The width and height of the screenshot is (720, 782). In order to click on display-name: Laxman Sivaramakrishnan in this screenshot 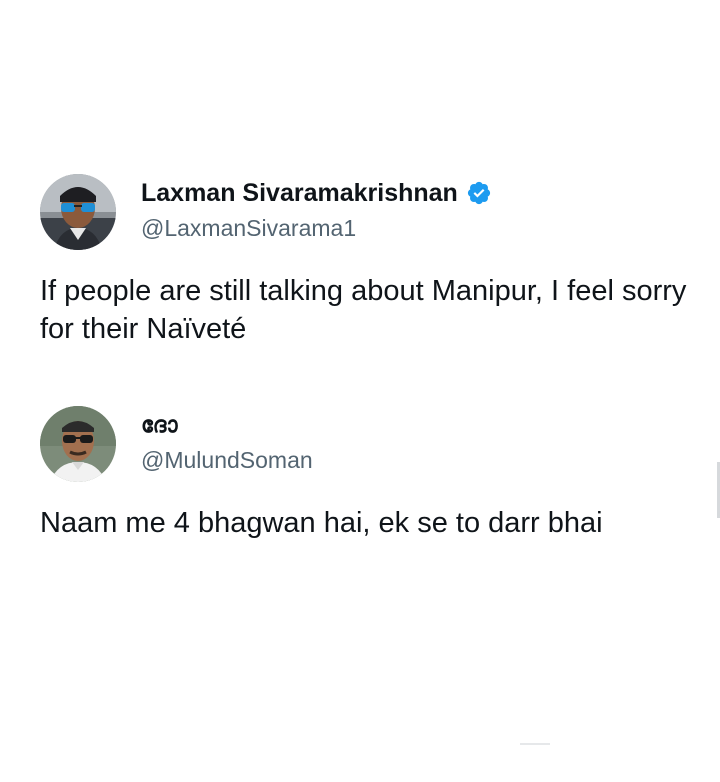, I will do `click(299, 193)`.